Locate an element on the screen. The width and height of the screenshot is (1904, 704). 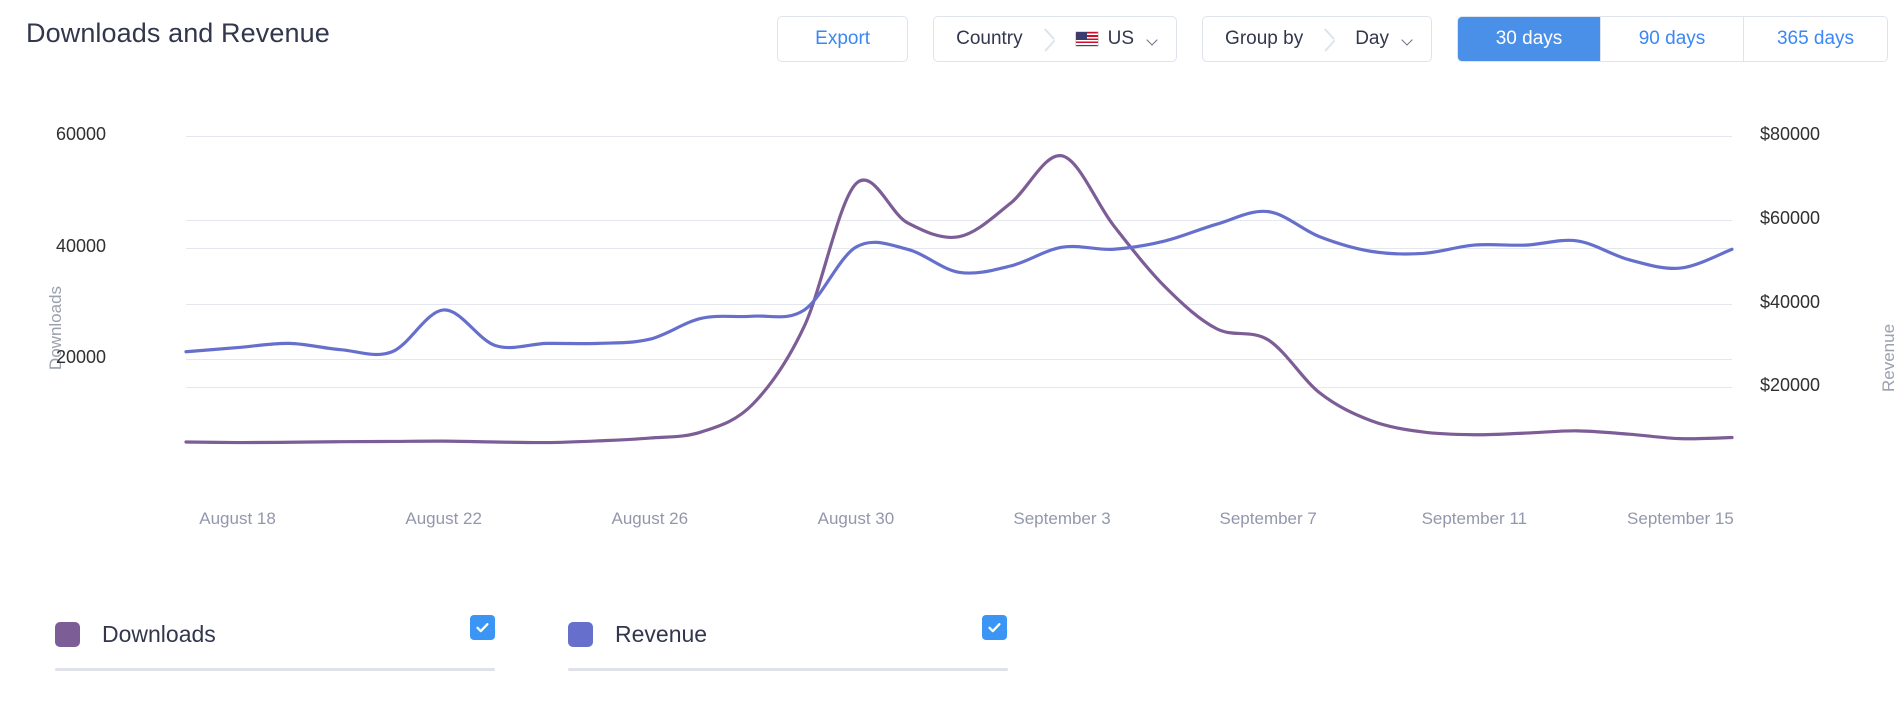
groupby-filter-label: Group by is located at coordinates (1264, 38).